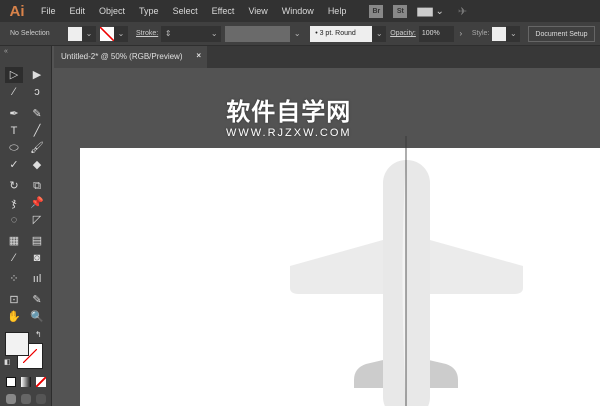 The width and height of the screenshot is (600, 406). I want to click on style-dropdown: ⌄, so click(513, 33).